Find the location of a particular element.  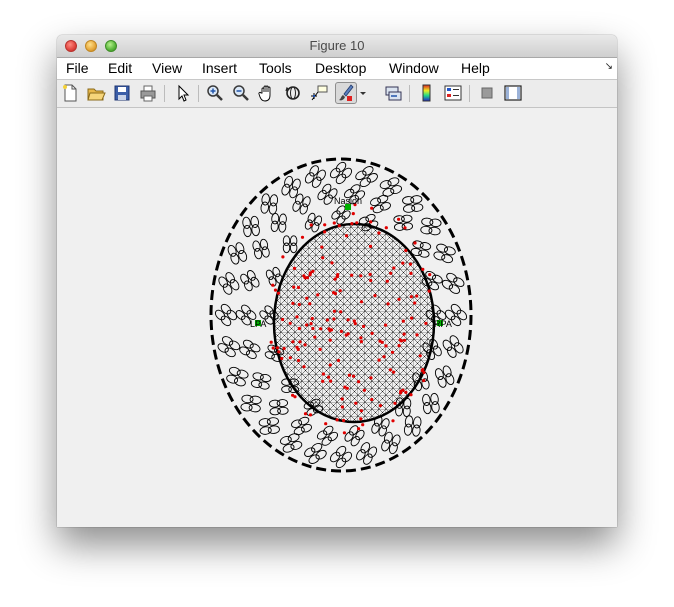

legend-icon is located at coordinates (453, 93).